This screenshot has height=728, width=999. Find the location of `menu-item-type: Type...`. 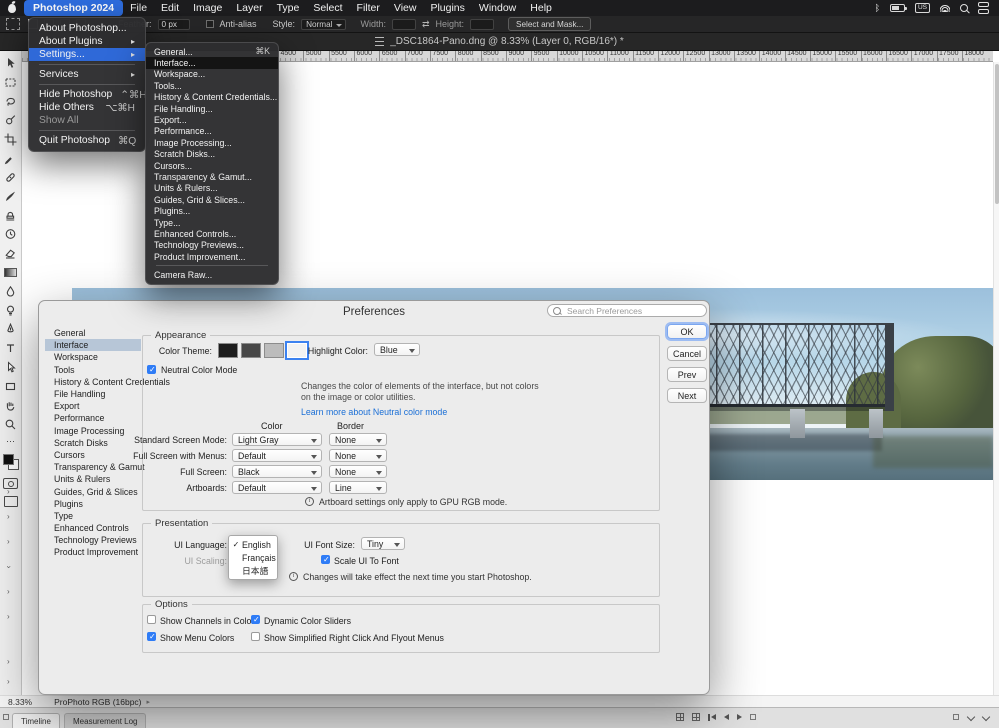

menu-item-type: Type... is located at coordinates (212, 222).